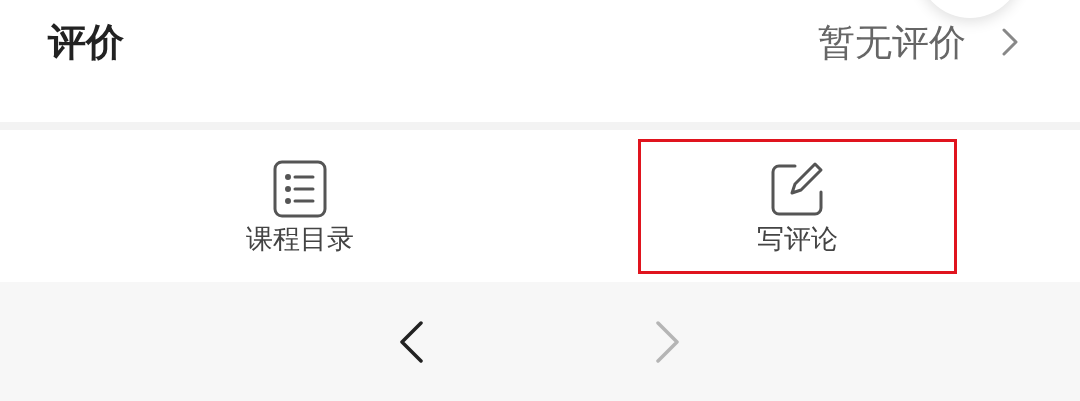 The width and height of the screenshot is (1080, 401). What do you see at coordinates (299, 188) in the screenshot?
I see `list-icon` at bounding box center [299, 188].